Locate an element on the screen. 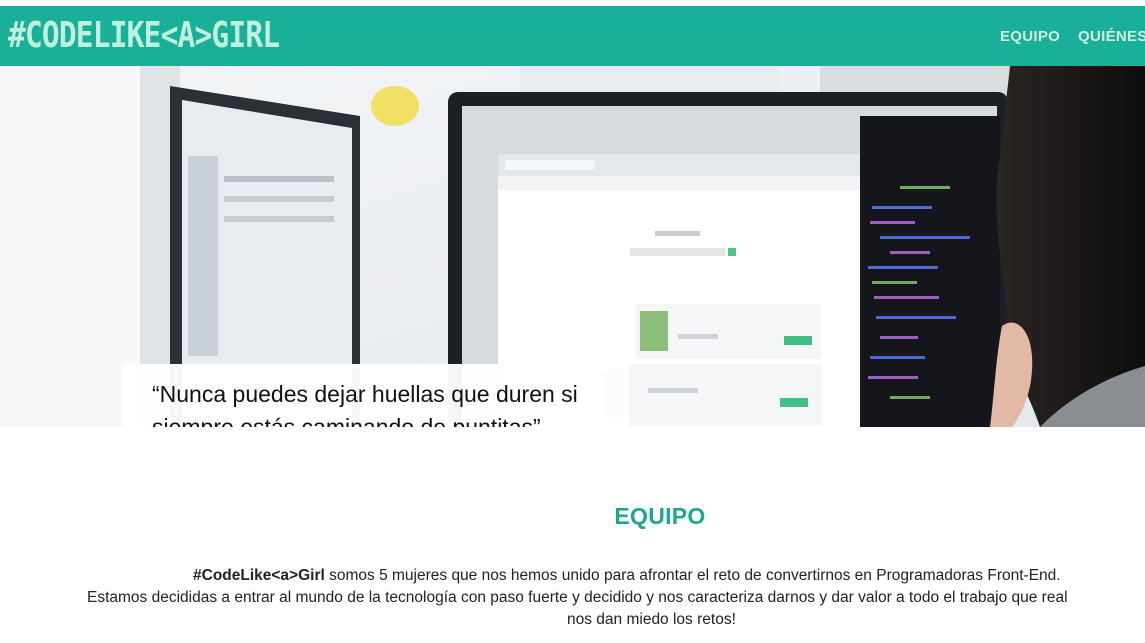  about-line-3: nos dan miedo los retos! is located at coordinates (651, 619).